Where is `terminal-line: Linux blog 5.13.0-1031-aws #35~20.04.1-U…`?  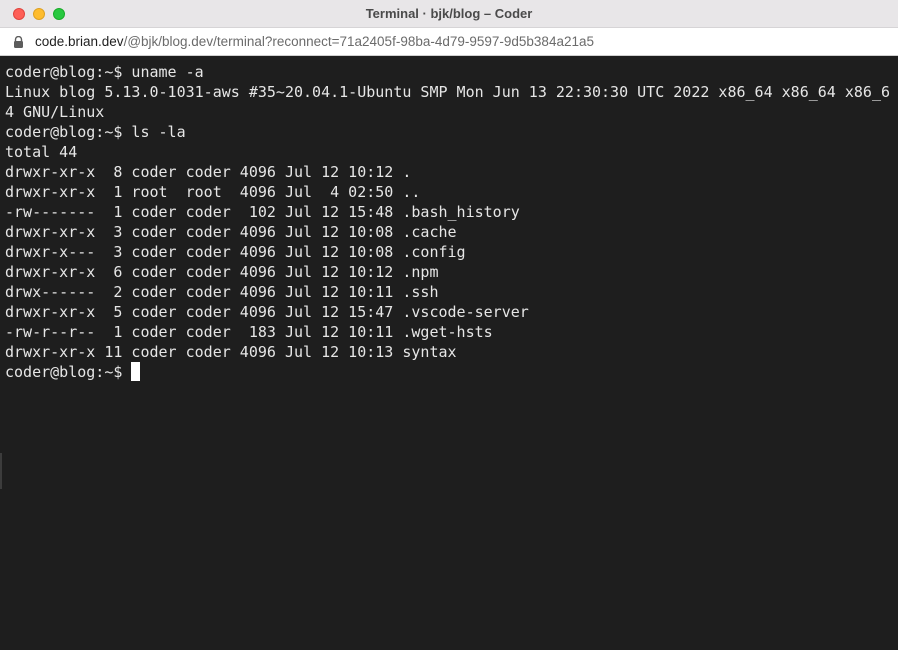 terminal-line: Linux blog 5.13.0-1031-aws #35~20.04.1-U… is located at coordinates (448, 92).